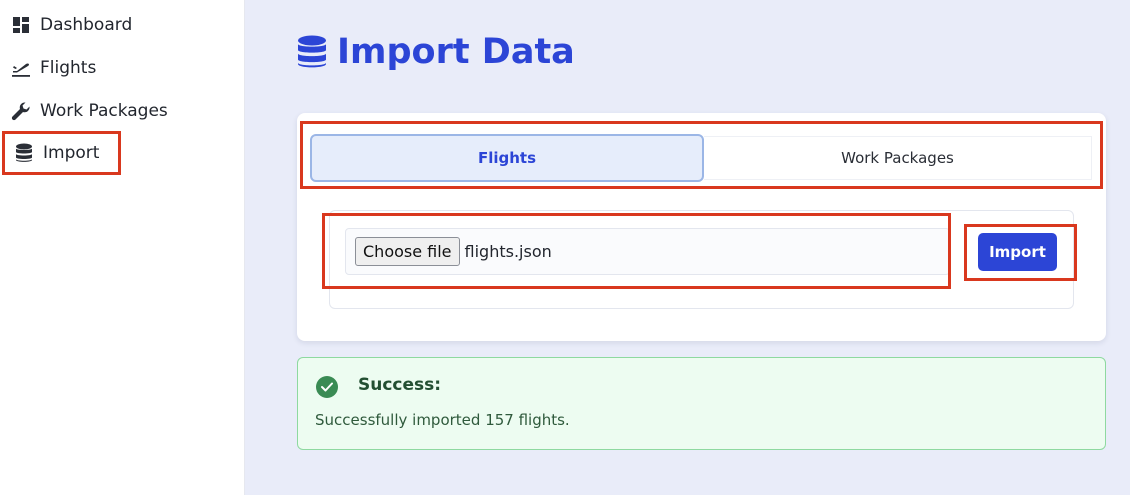 Image resolution: width=1130 pixels, height=495 pixels. I want to click on sidebar-item-work-packages: Work Packages, so click(89, 111).